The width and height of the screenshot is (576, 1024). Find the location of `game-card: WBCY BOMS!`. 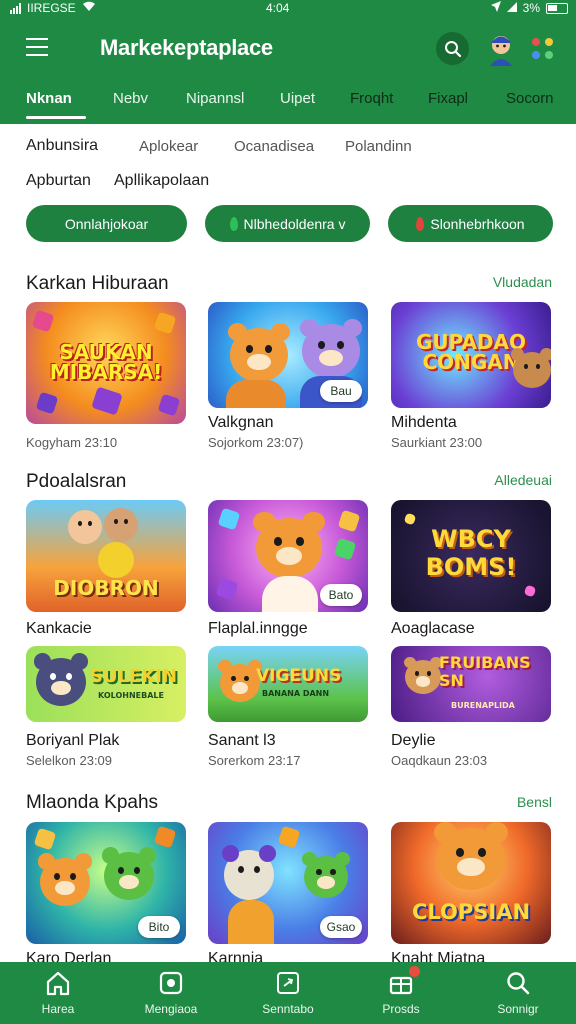

game-card: WBCY BOMS! is located at coordinates (471, 556).